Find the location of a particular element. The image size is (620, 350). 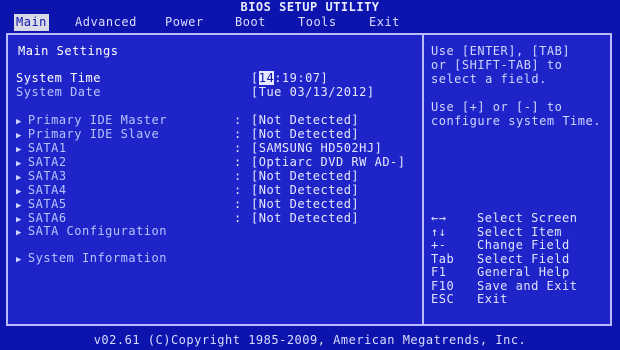

menu-tab-advanced: Advanced is located at coordinates (106, 22).